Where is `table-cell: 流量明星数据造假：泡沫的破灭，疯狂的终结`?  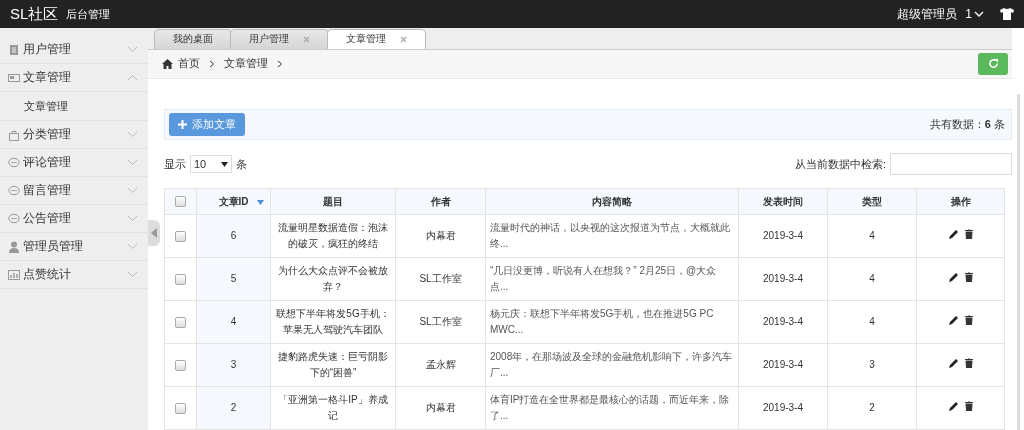
table-cell: 流量明星数据造假：泡沫的破灭，疯狂的终结 is located at coordinates (333, 236).